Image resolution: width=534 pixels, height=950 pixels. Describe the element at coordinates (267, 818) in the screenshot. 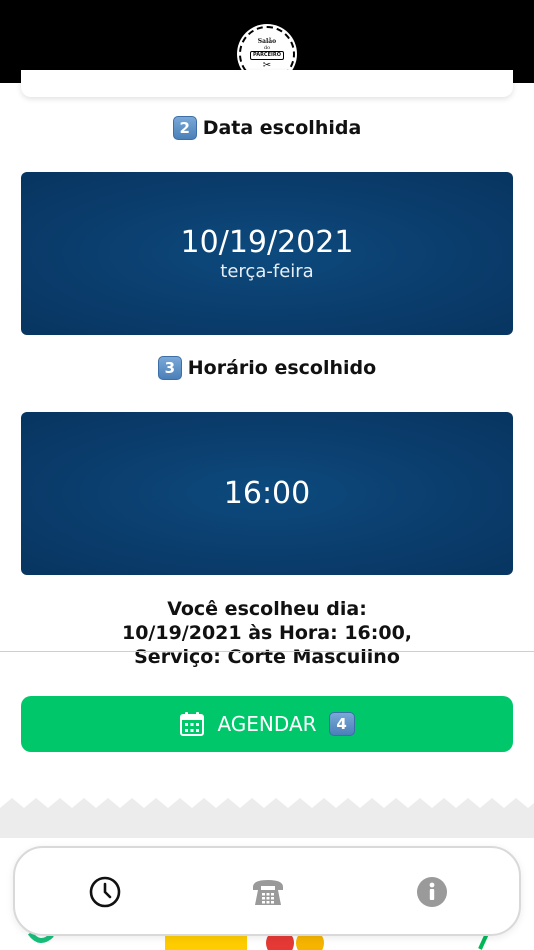

I see `decorative-zigzag-border` at that location.